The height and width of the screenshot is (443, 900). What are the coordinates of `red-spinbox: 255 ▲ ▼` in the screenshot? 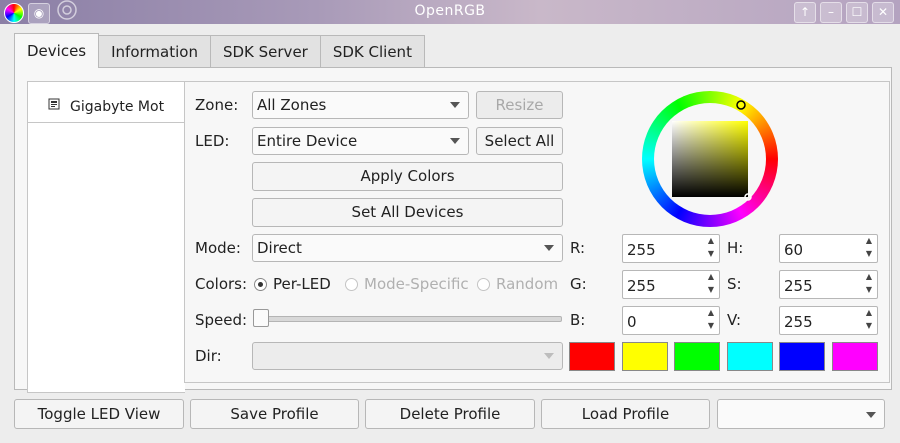 It's located at (671, 248).